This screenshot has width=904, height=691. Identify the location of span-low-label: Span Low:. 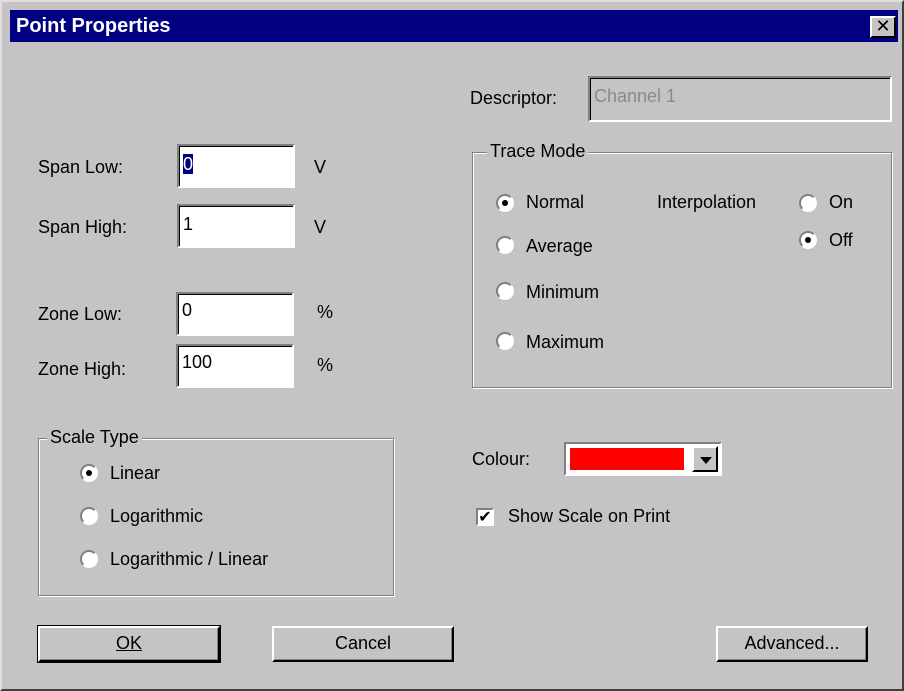
(81, 167).